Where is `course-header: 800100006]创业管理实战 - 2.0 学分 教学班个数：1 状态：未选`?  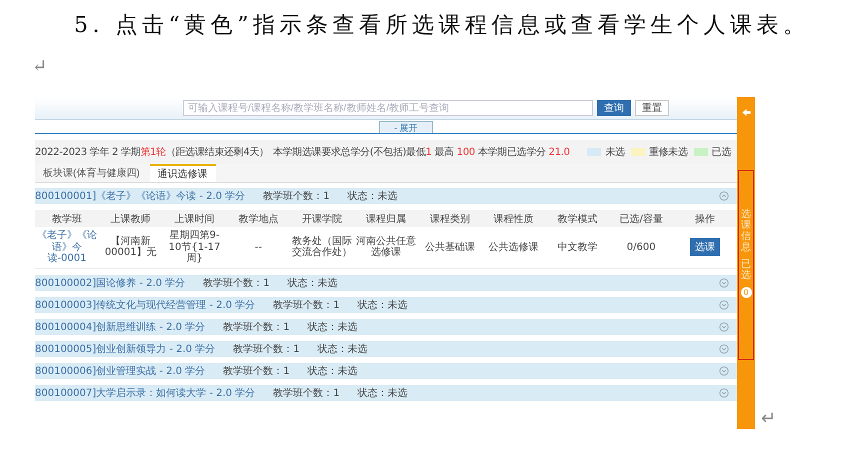 course-header: 800100006]创业管理实战 - 2.0 学分 教学班个数：1 状态：未选 is located at coordinates (386, 370).